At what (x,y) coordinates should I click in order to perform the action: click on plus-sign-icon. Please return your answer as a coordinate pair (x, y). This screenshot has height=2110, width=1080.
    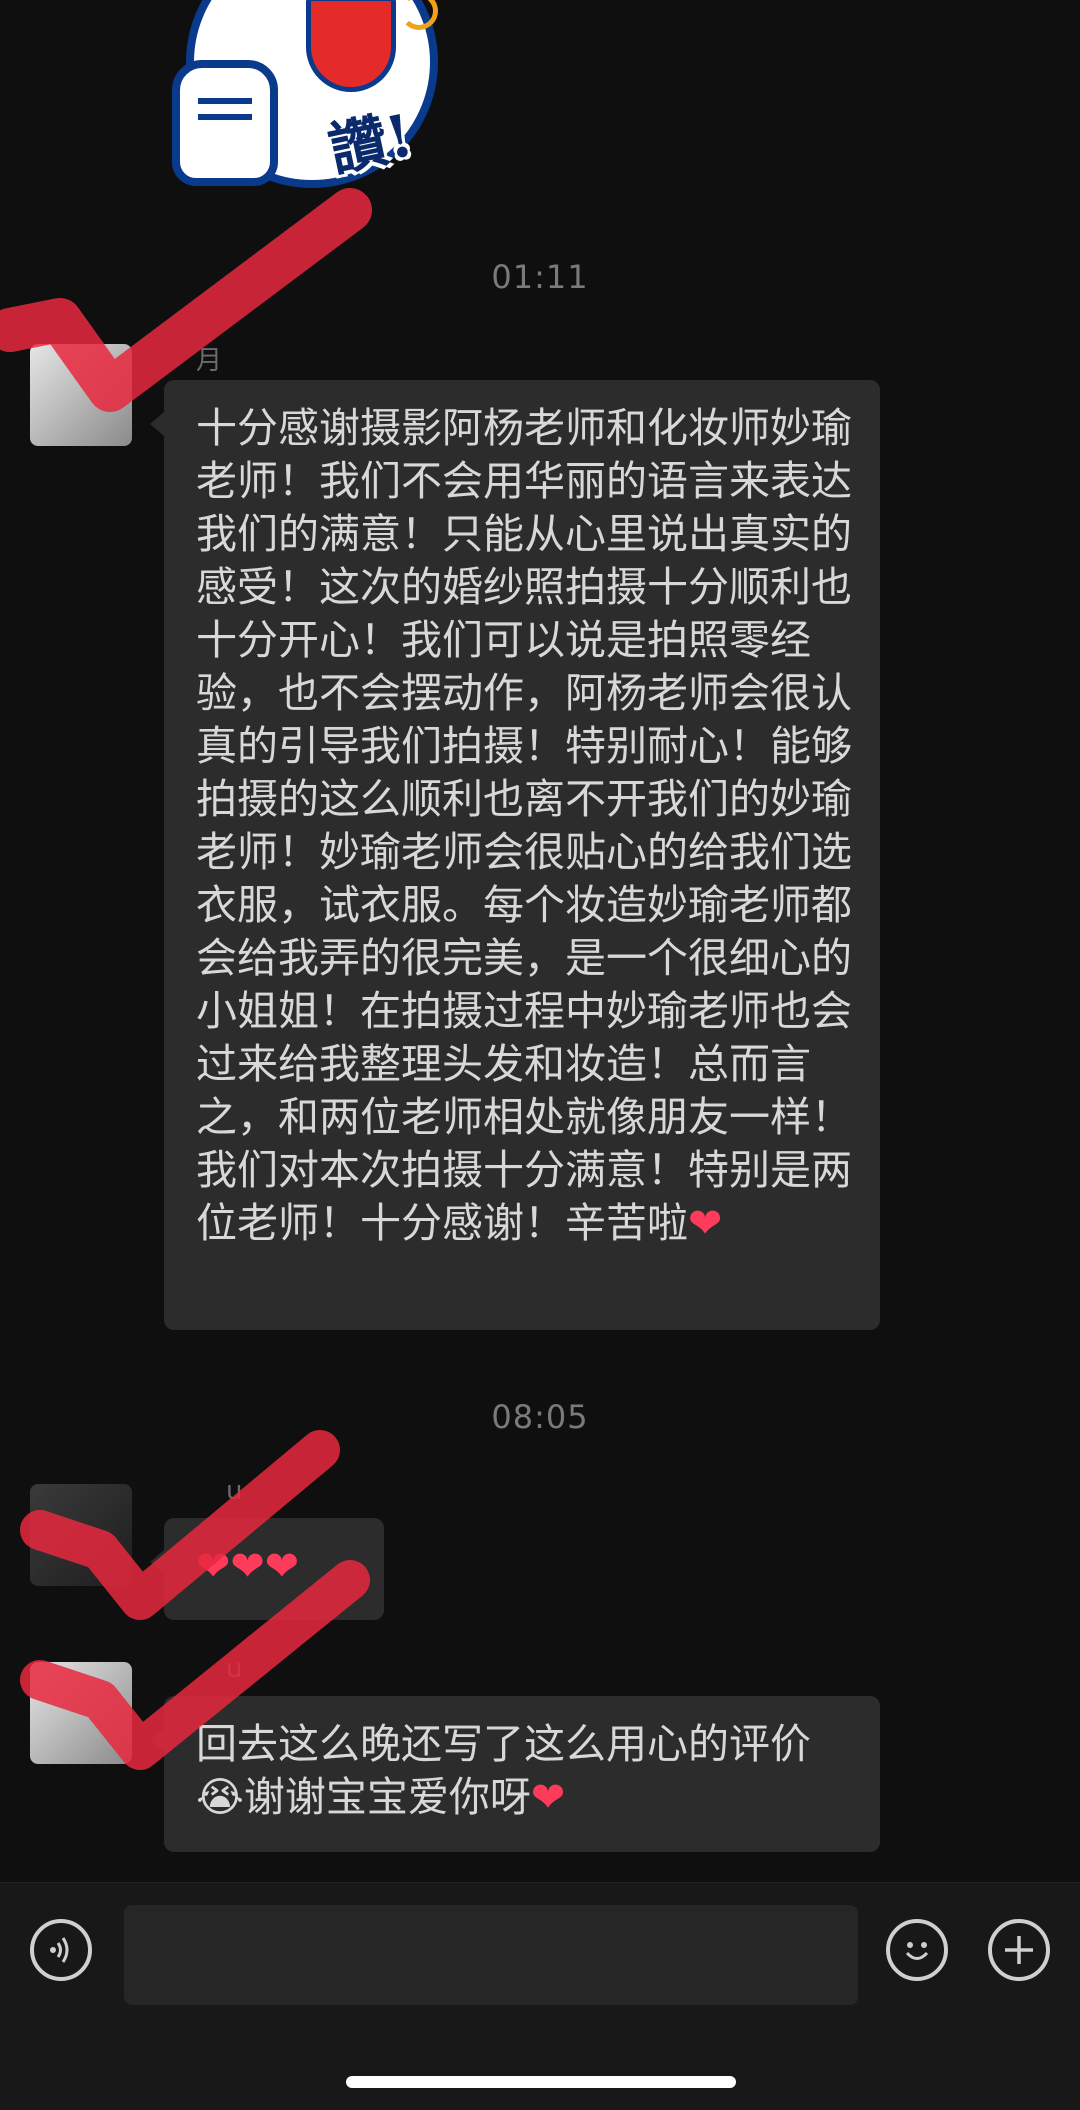
    Looking at the image, I should click on (1019, 1950).